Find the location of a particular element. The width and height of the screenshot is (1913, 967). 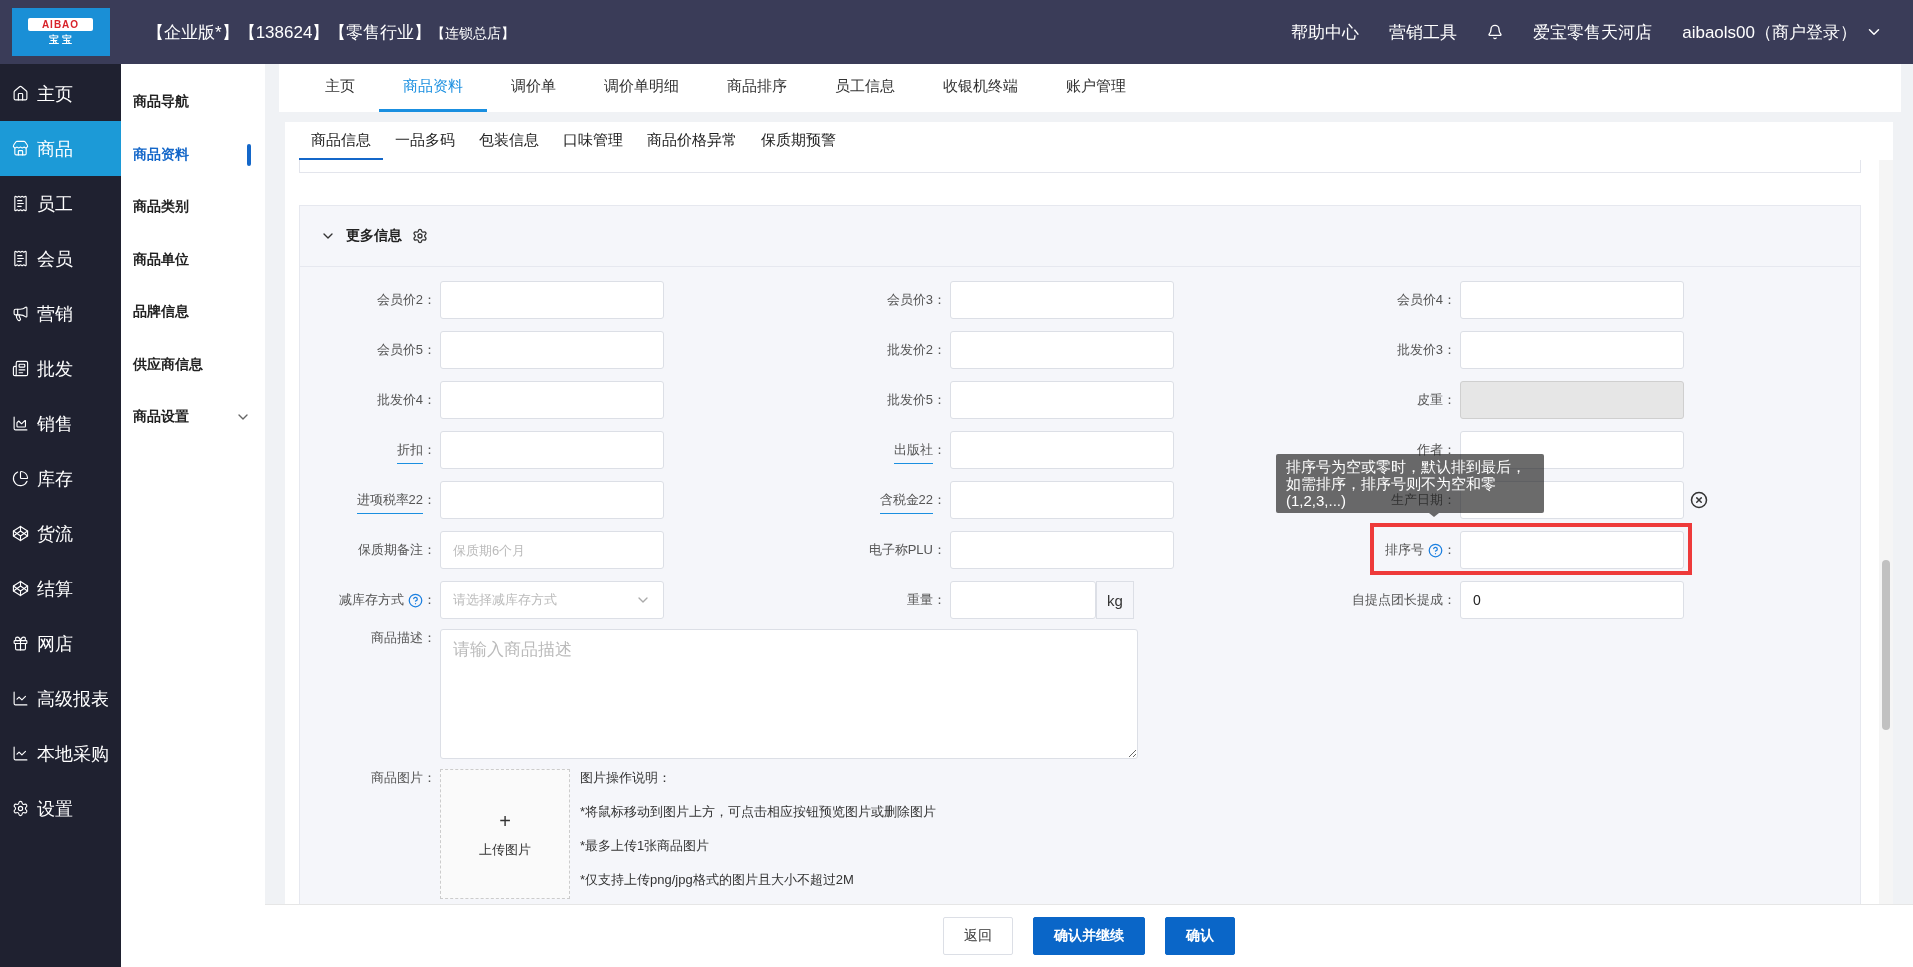

receipt-icon is located at coordinates (20, 203).